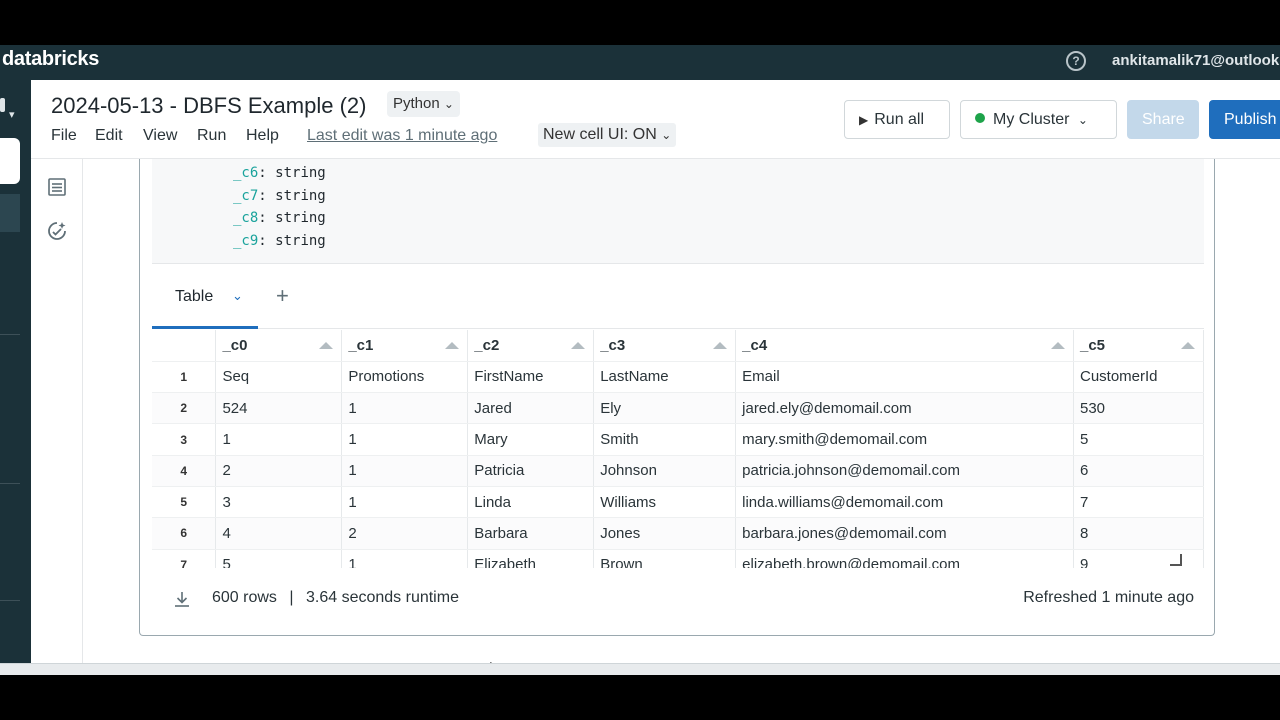 Image resolution: width=1280 pixels, height=720 pixels. I want to click on table-cell: LastName, so click(665, 377).